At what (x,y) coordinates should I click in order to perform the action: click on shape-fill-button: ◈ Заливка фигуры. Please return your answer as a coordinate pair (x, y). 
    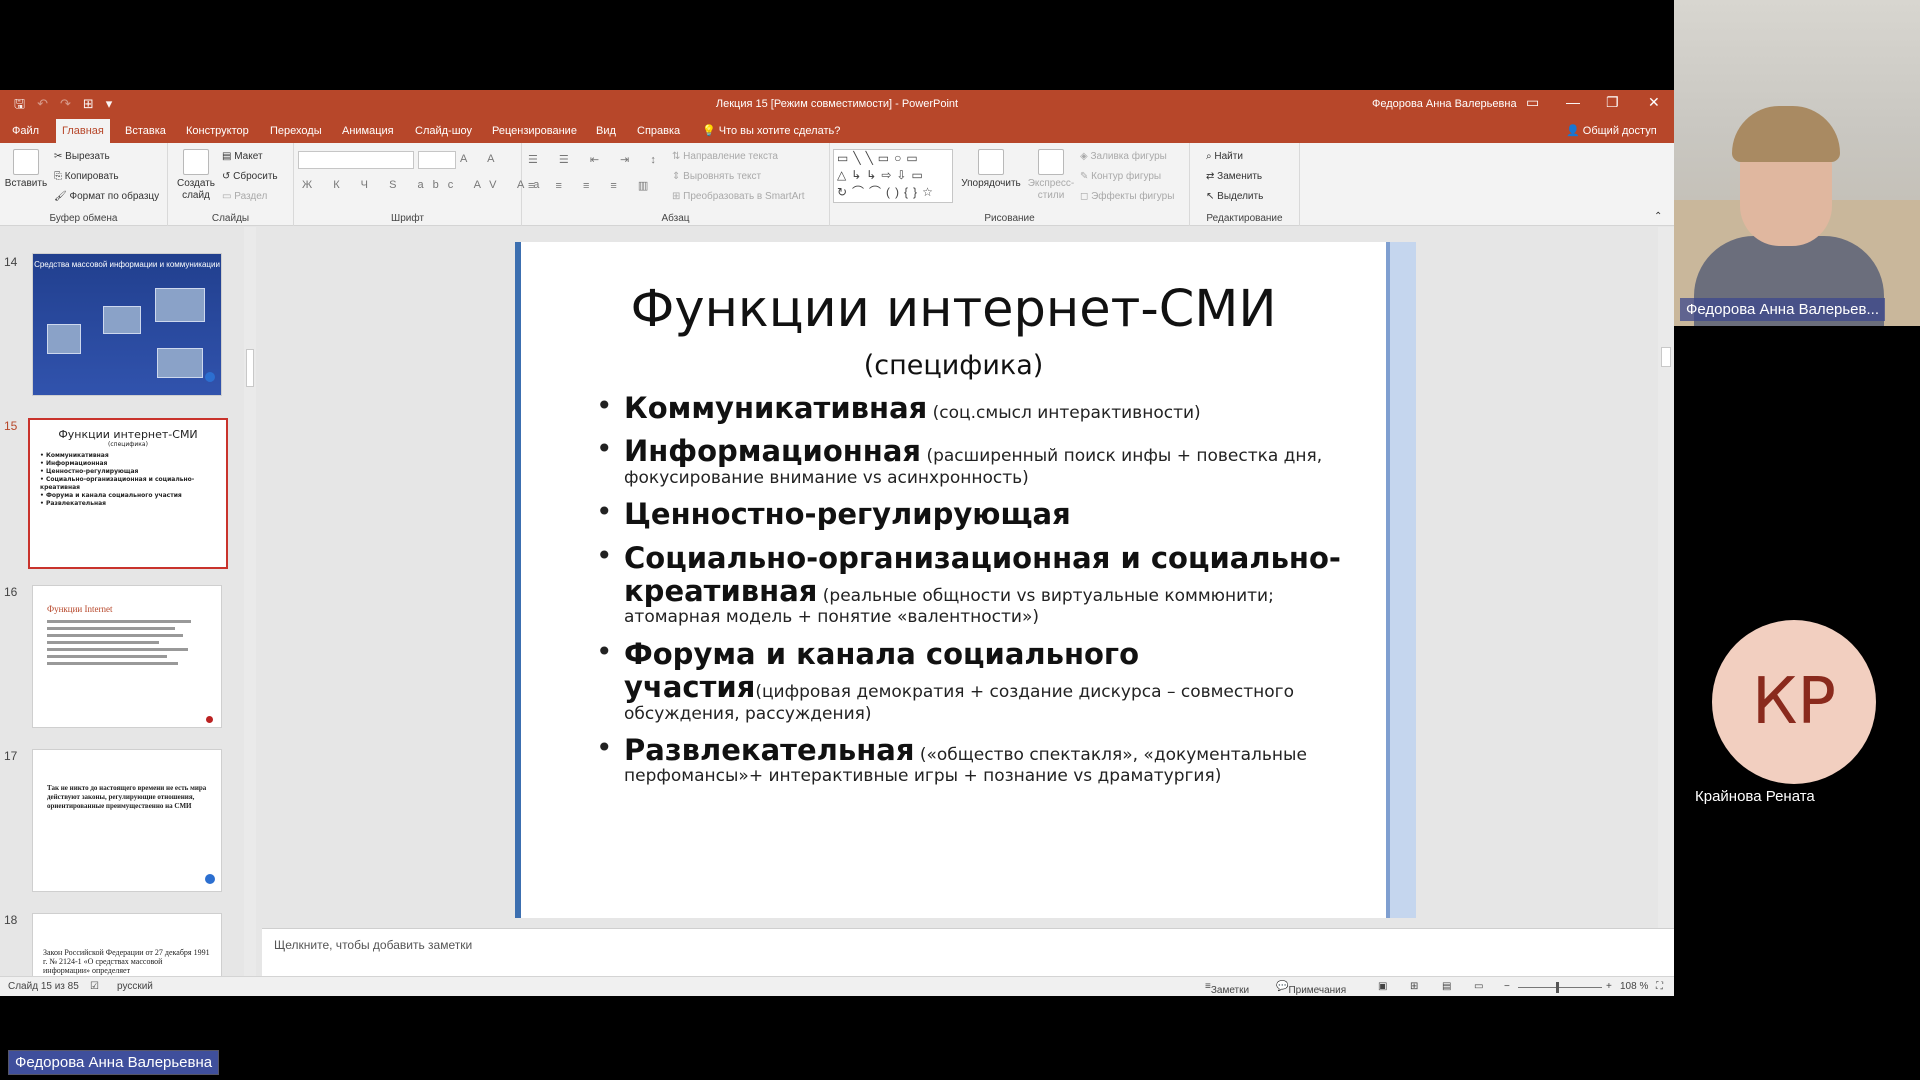
    Looking at the image, I should click on (1123, 156).